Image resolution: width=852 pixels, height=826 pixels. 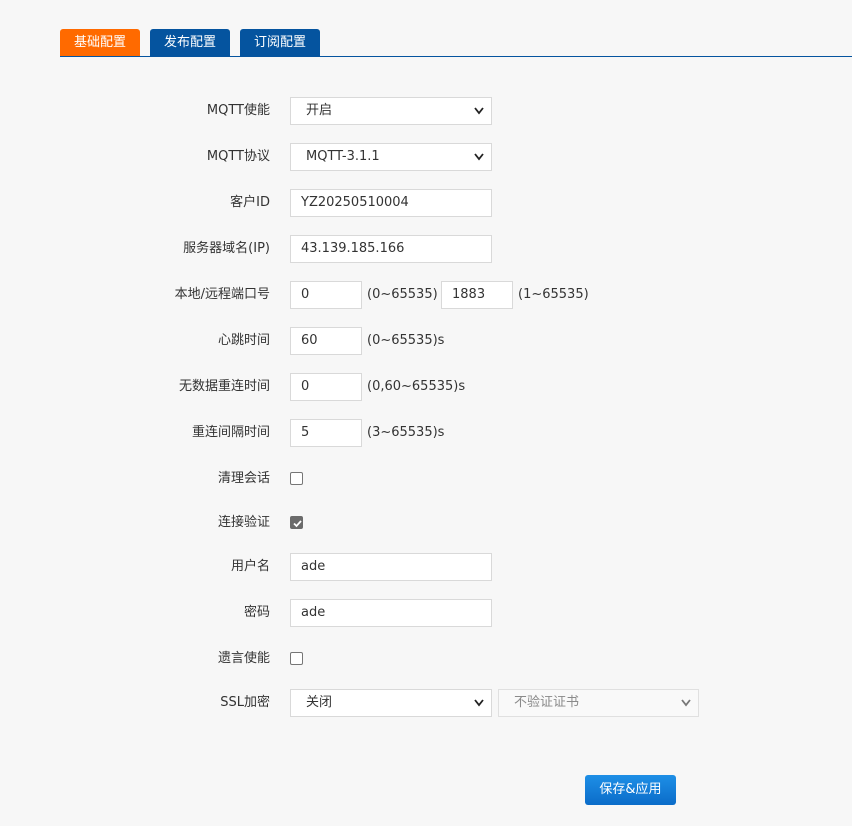 What do you see at coordinates (222, 294) in the screenshot?
I see `ports-label: 本地/远程端口号` at bounding box center [222, 294].